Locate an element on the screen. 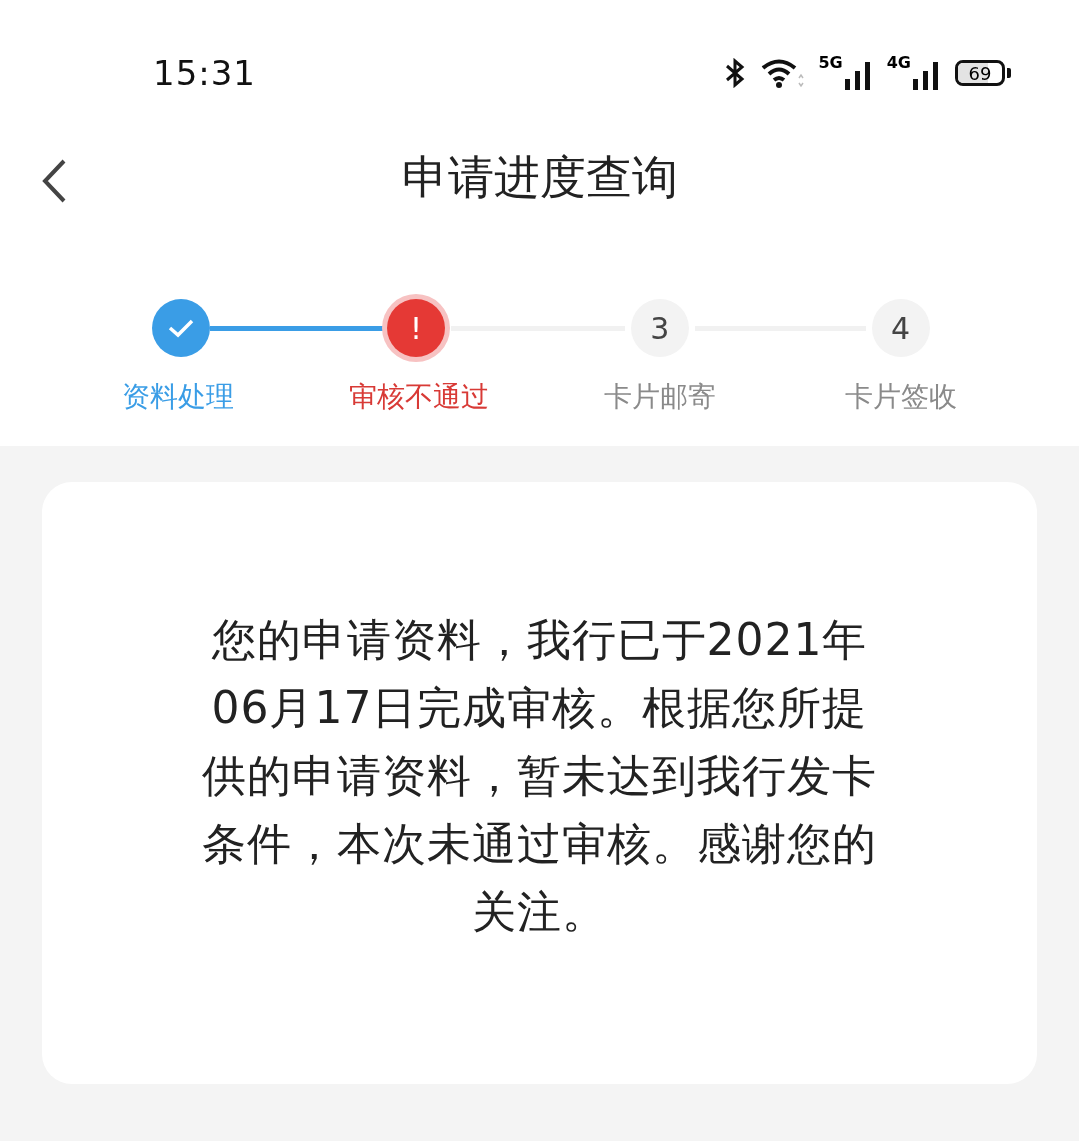 This screenshot has width=1079, height=1141. step-marker: 4 is located at coordinates (900, 328).